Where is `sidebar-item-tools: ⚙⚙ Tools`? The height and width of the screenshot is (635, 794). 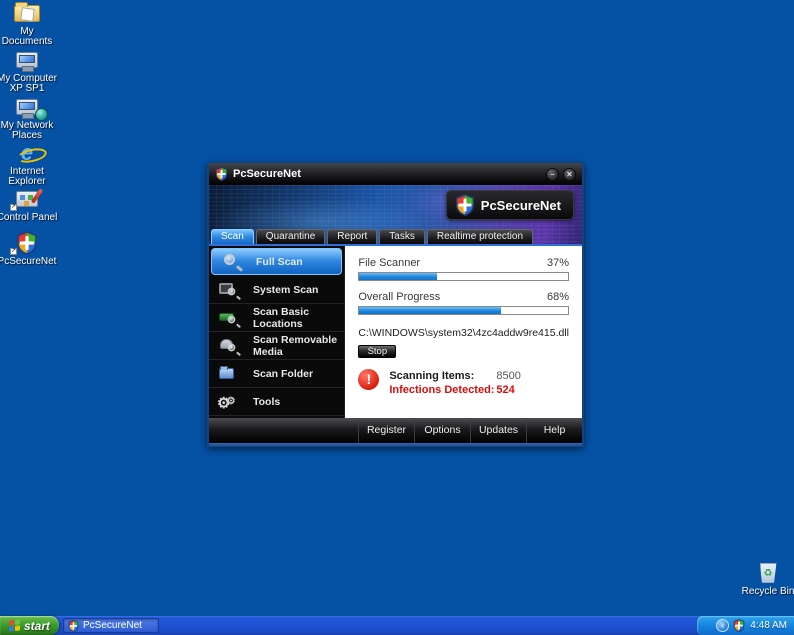
sidebar-item-tools: ⚙⚙ Tools is located at coordinates (277, 402).